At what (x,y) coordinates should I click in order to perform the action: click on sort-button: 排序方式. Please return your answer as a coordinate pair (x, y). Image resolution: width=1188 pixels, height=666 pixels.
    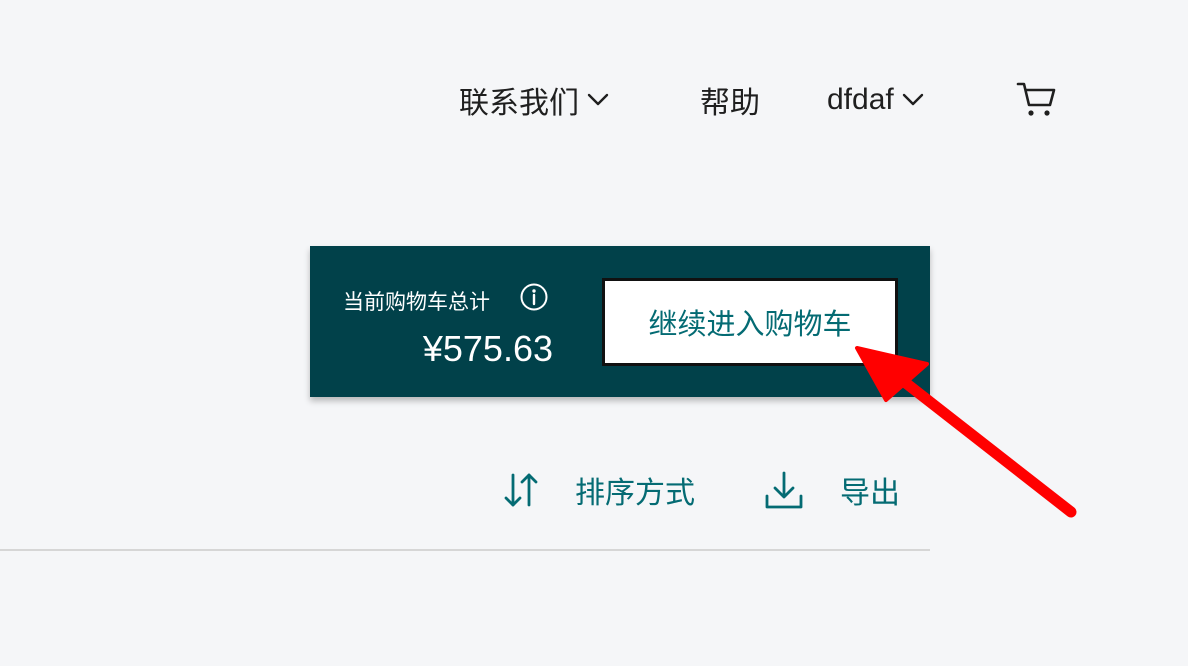
    Looking at the image, I should click on (599, 490).